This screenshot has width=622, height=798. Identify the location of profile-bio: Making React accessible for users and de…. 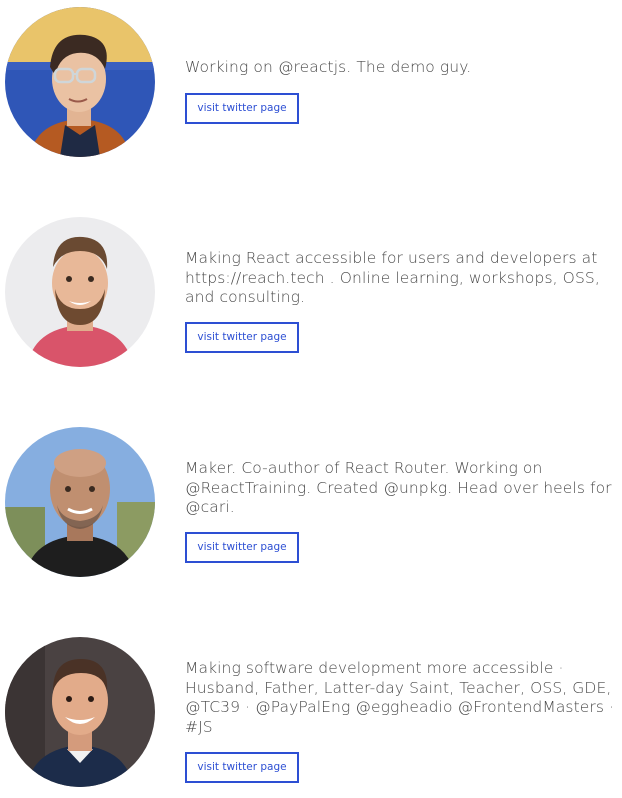
(392, 277).